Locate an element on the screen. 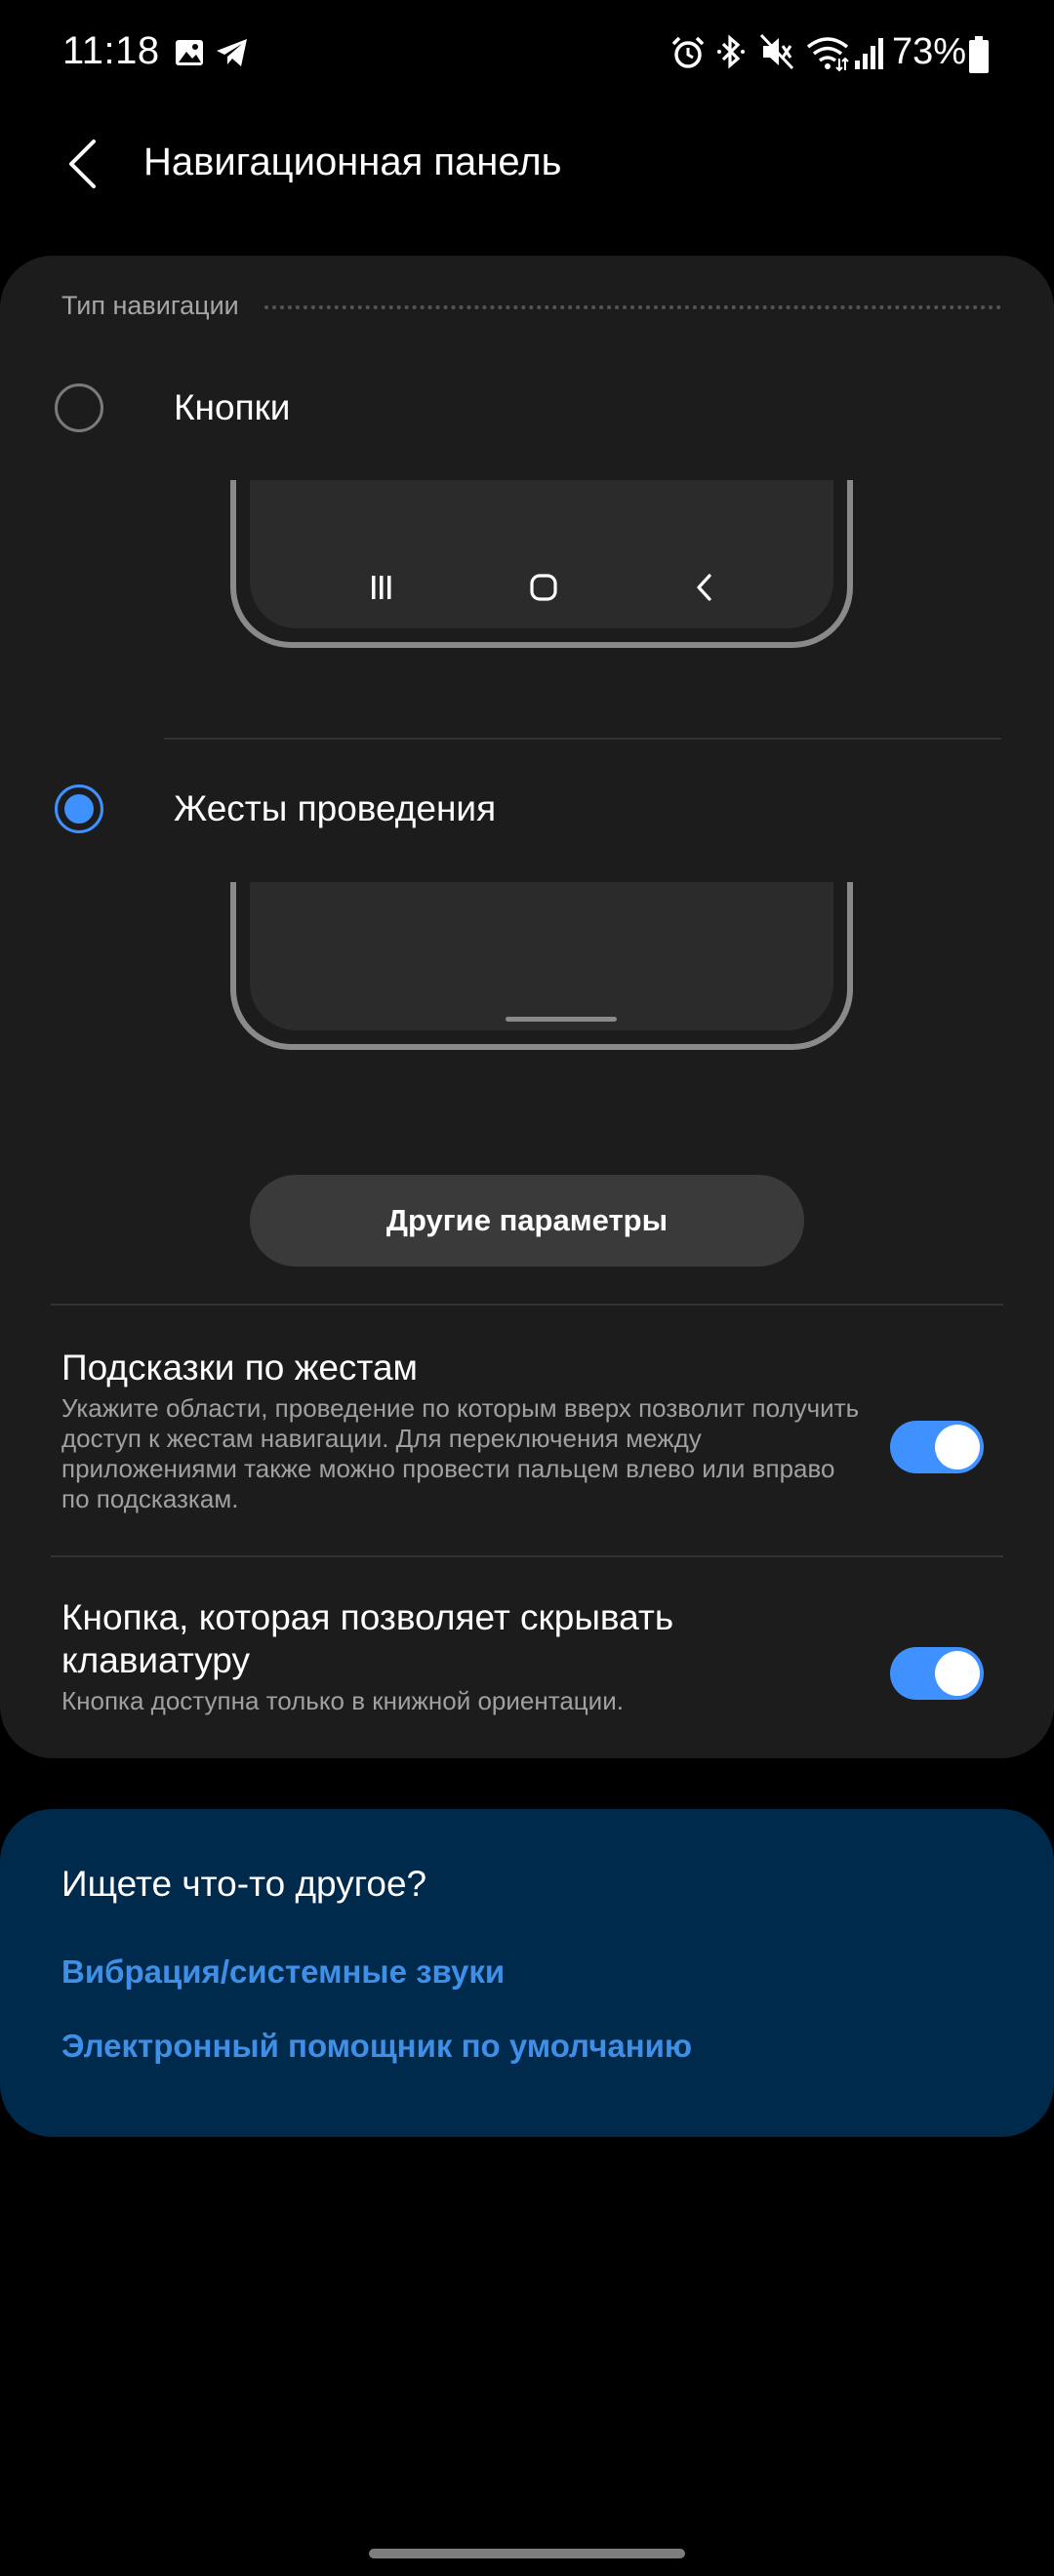 The image size is (1054, 2576). buttons-preview-screen is located at coordinates (541, 554).